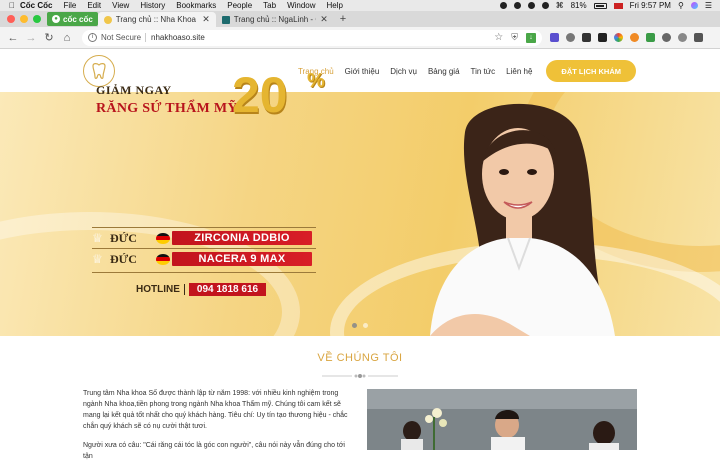  What do you see at coordinates (163, 259) in the screenshot?
I see `germany-flag-icon` at bounding box center [163, 259].